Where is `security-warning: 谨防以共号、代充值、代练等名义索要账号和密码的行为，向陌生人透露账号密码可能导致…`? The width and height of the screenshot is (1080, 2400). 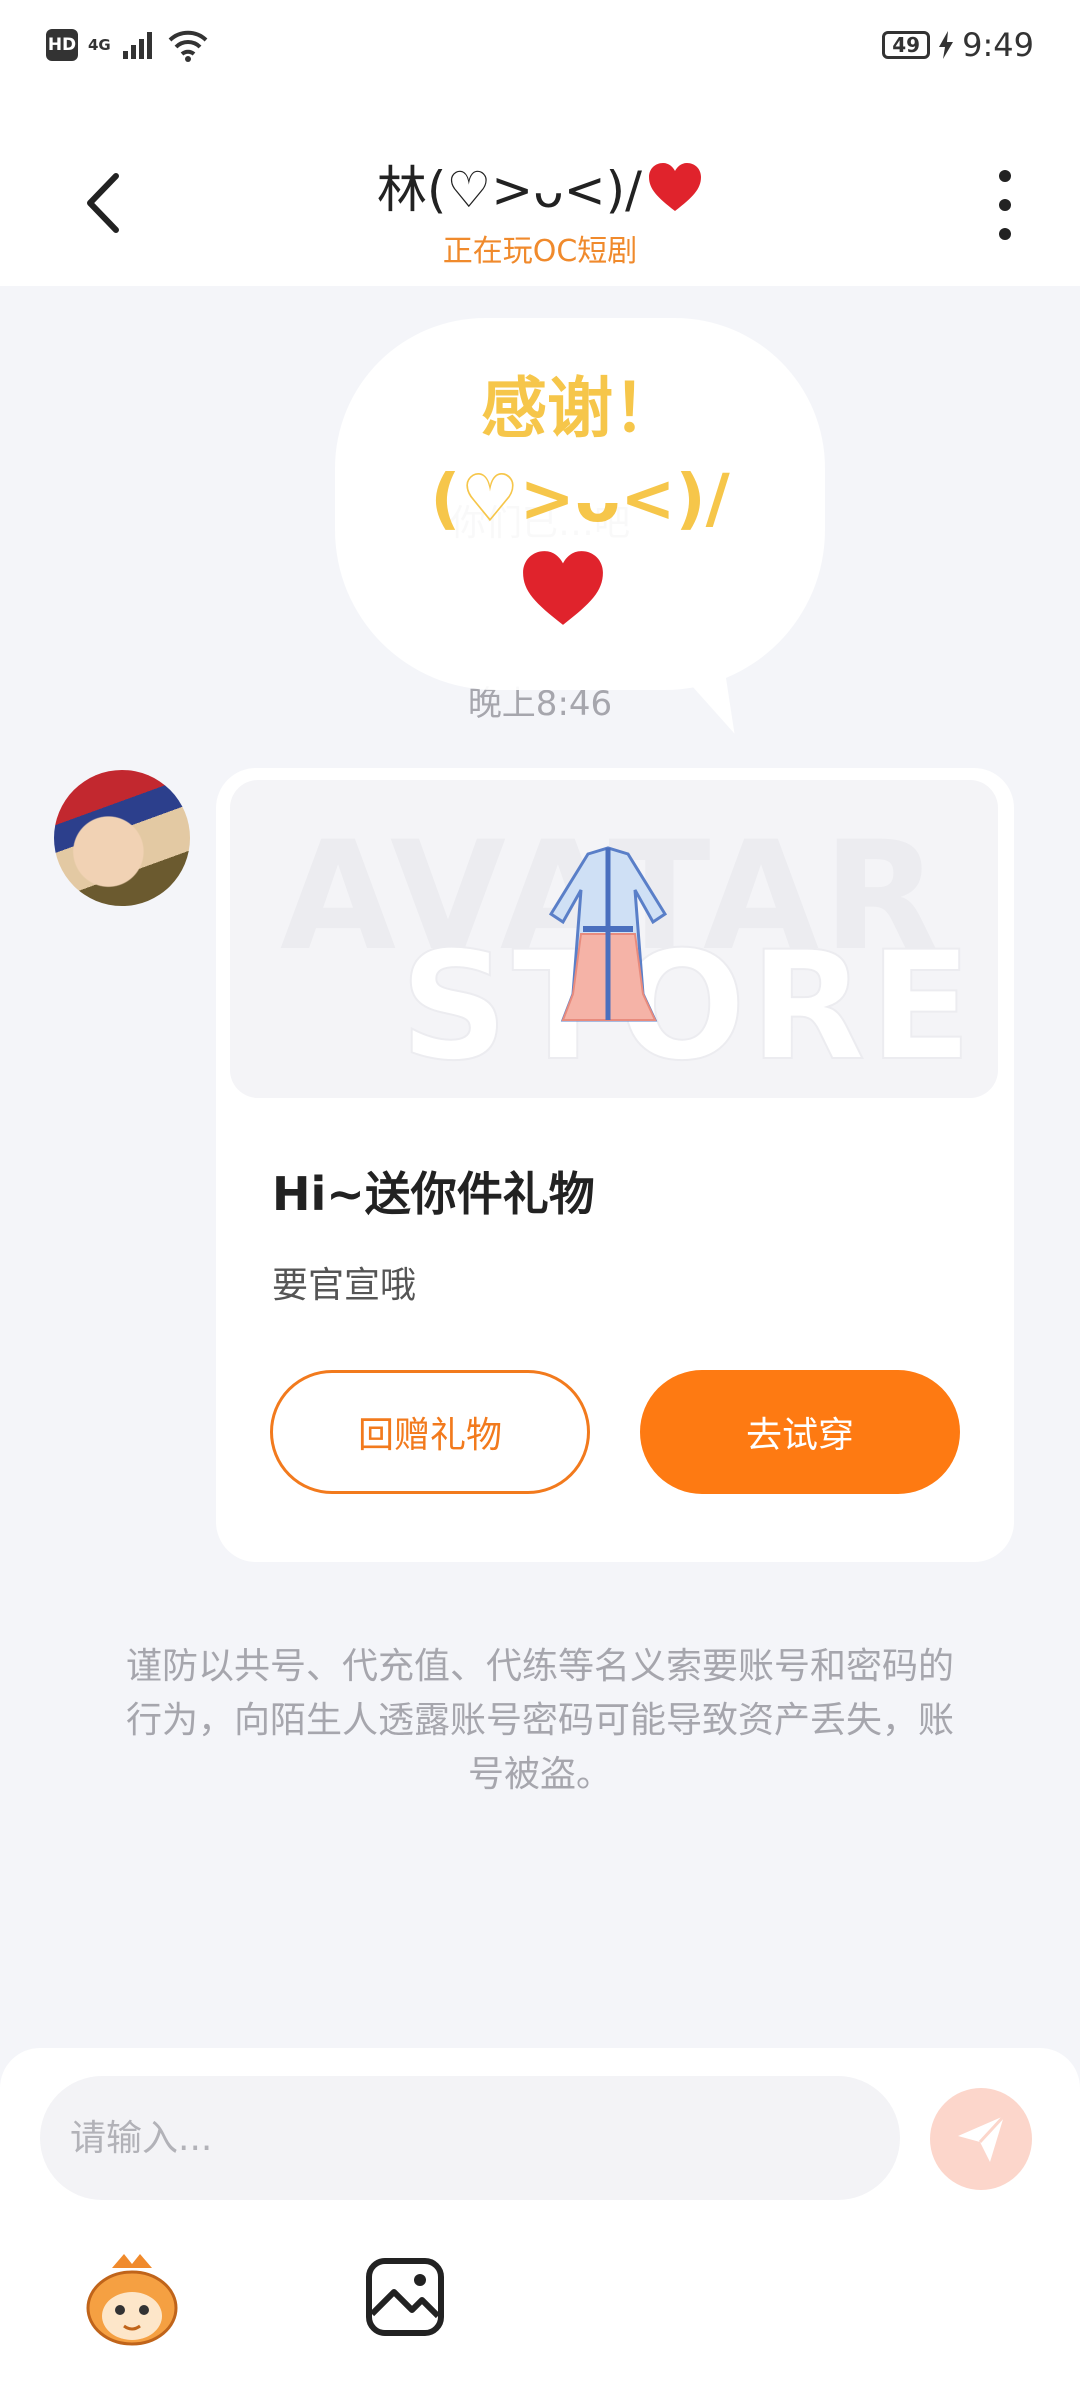
security-warning: 谨防以共号、代充值、代练等名义索要账号和密码的行为，向陌生人透露账号密码可能导致… is located at coordinates (539, 1720).